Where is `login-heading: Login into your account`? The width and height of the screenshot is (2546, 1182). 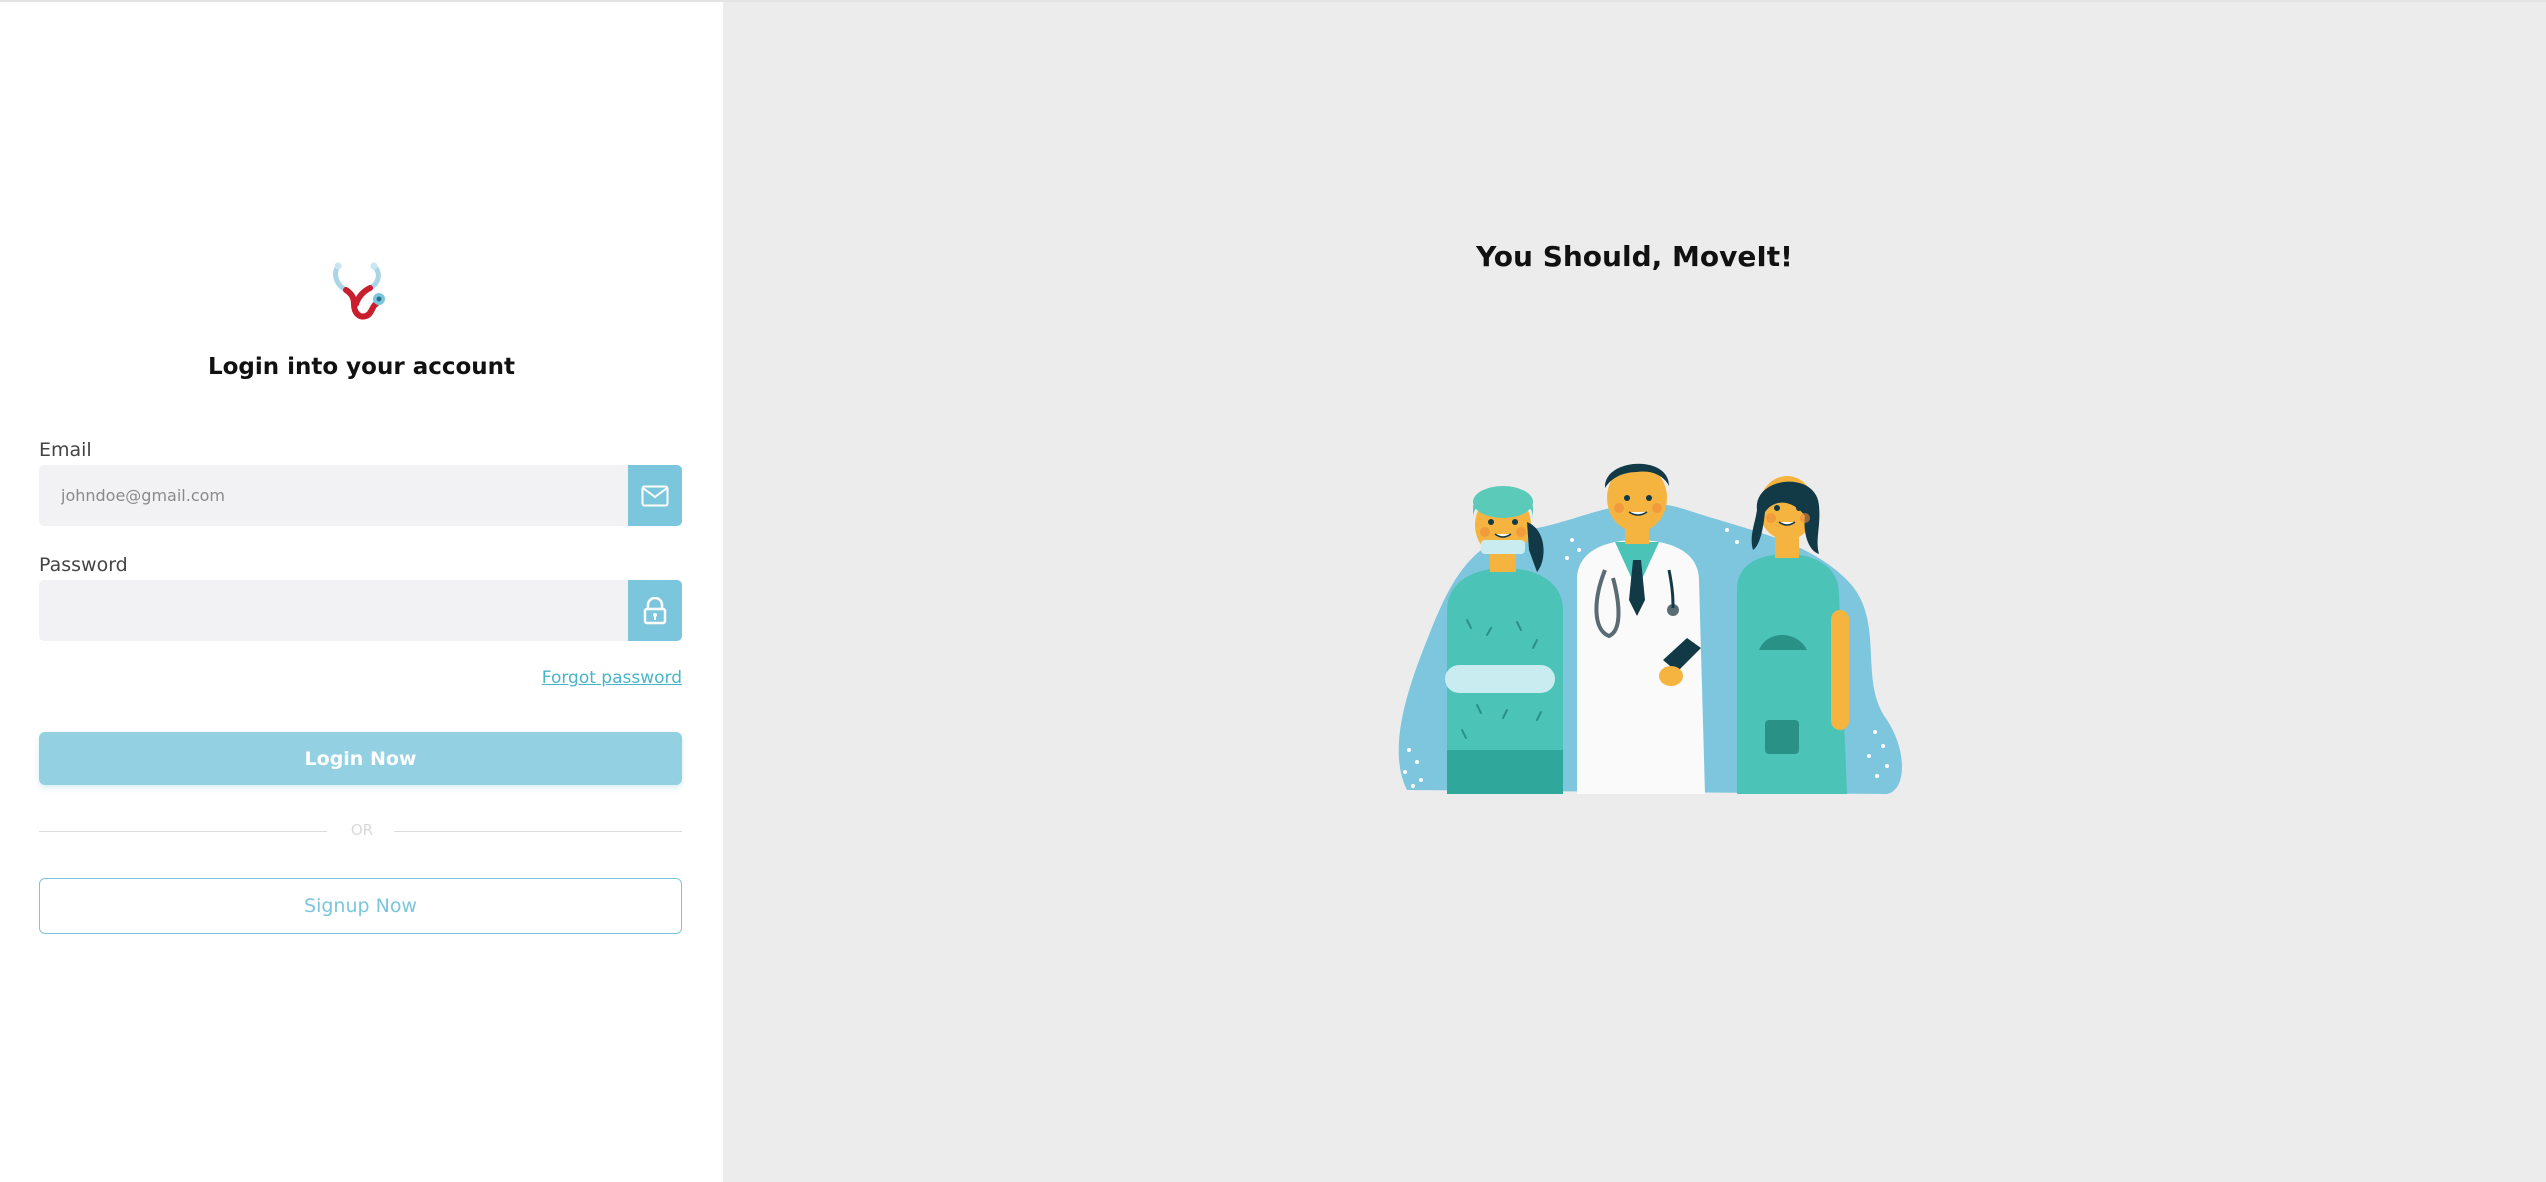 login-heading: Login into your account is located at coordinates (361, 367).